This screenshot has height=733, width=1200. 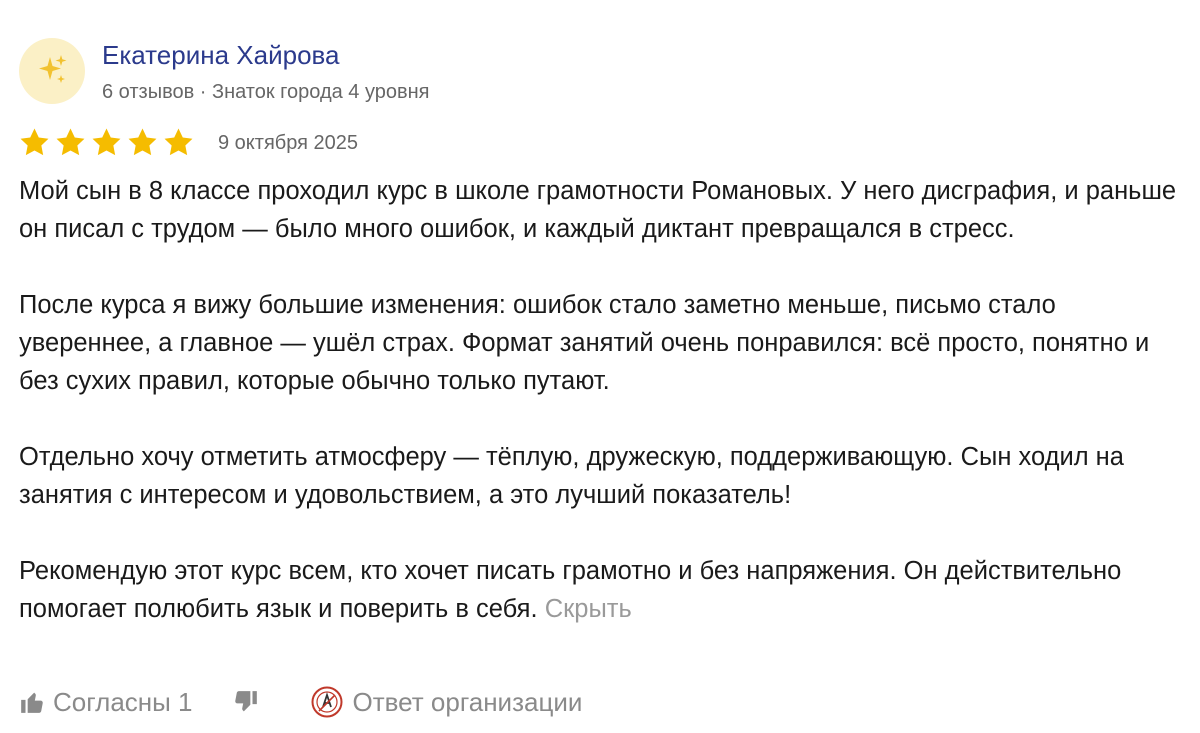 I want to click on star-rating, so click(x=106, y=142).